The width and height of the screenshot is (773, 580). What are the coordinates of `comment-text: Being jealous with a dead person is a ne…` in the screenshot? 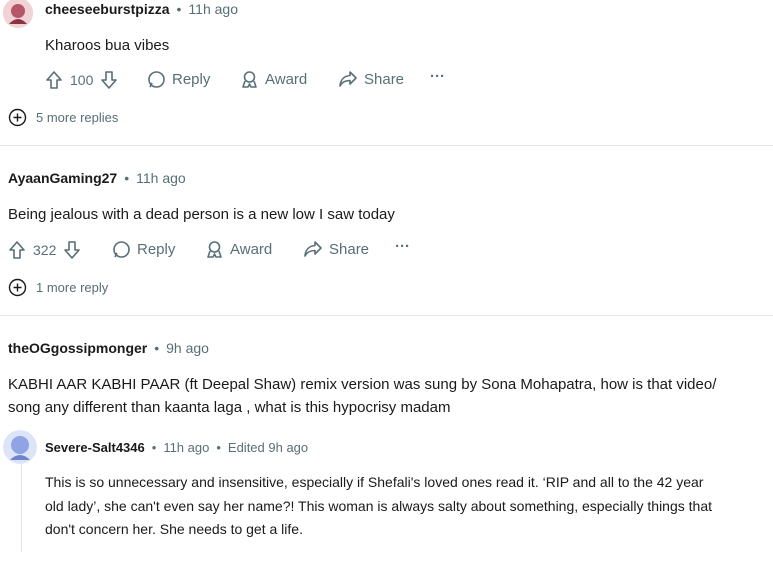 It's located at (201, 214).